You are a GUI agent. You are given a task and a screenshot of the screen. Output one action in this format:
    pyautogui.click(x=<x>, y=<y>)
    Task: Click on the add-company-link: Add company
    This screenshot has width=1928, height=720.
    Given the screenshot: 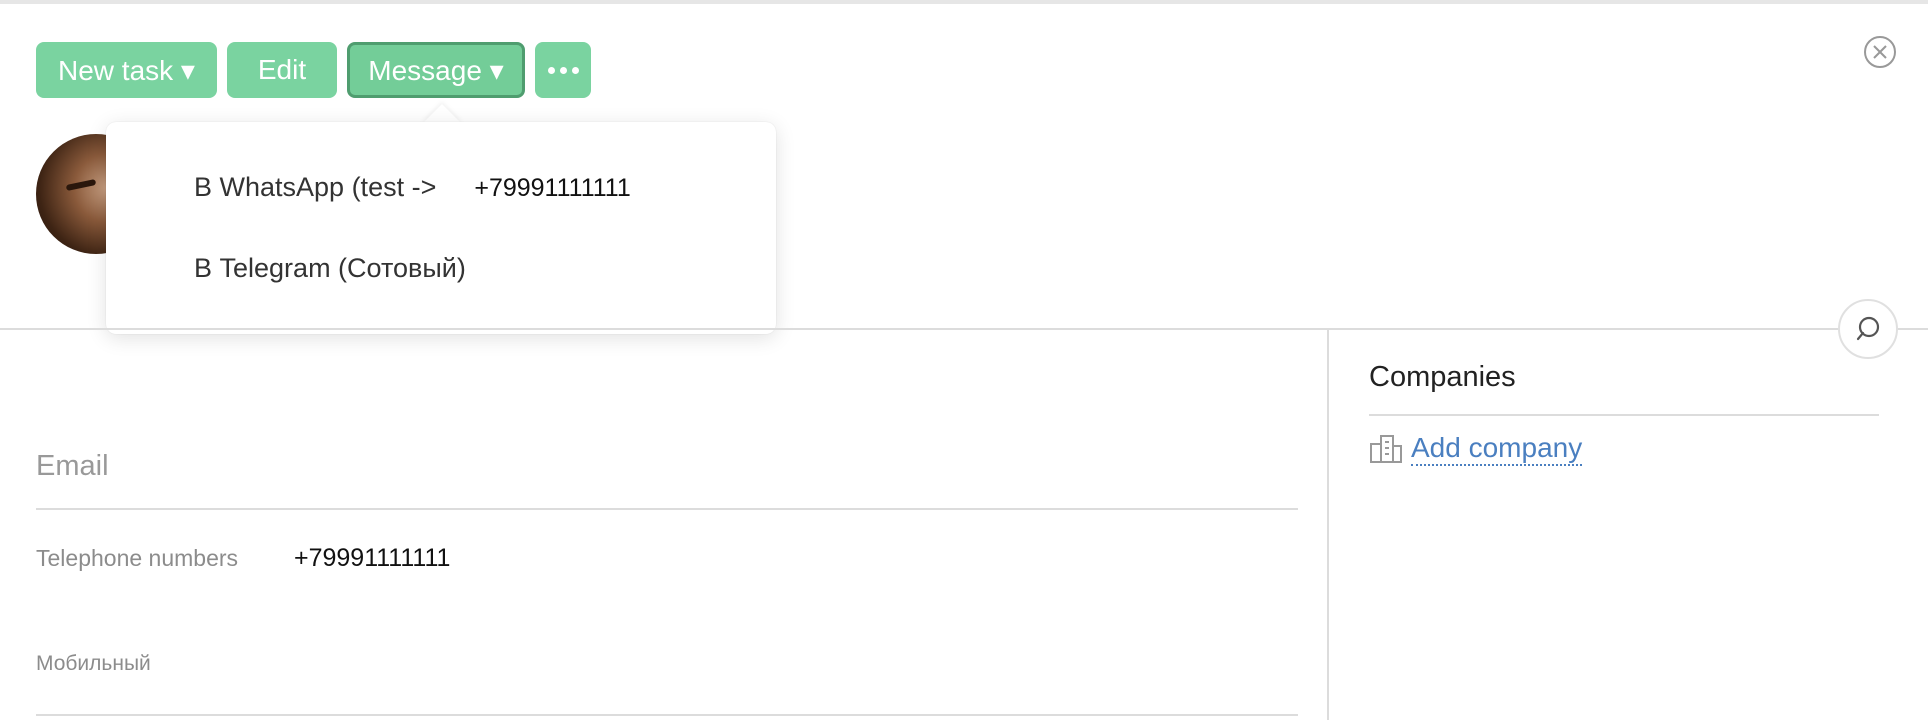 What is the action you would take?
    pyautogui.click(x=1476, y=449)
    